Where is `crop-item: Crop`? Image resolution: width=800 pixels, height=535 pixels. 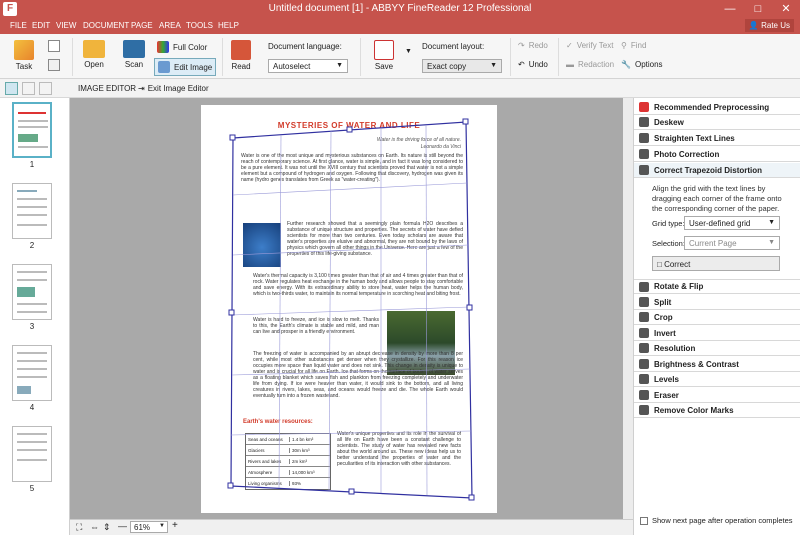 crop-item: Crop is located at coordinates (717, 317).